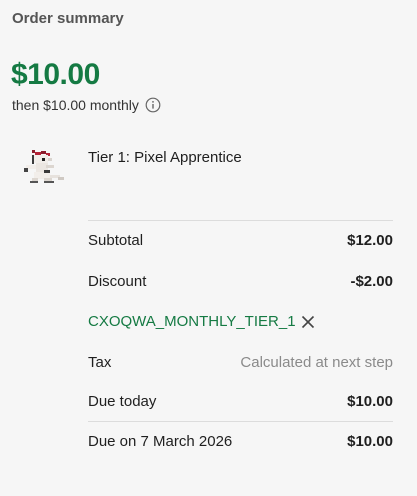 This screenshot has width=417, height=496. Describe the element at coordinates (100, 362) in the screenshot. I see `tax-label: Tax` at that location.